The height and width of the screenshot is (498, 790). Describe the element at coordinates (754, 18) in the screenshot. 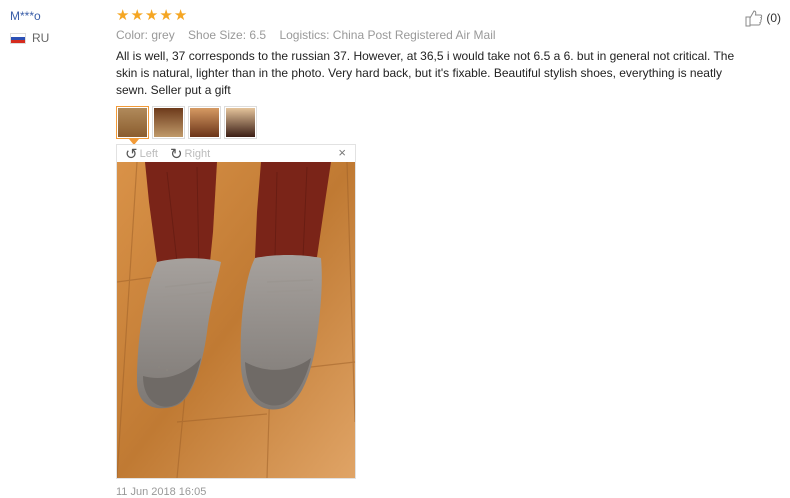

I see `thumbs-up-icon` at that location.